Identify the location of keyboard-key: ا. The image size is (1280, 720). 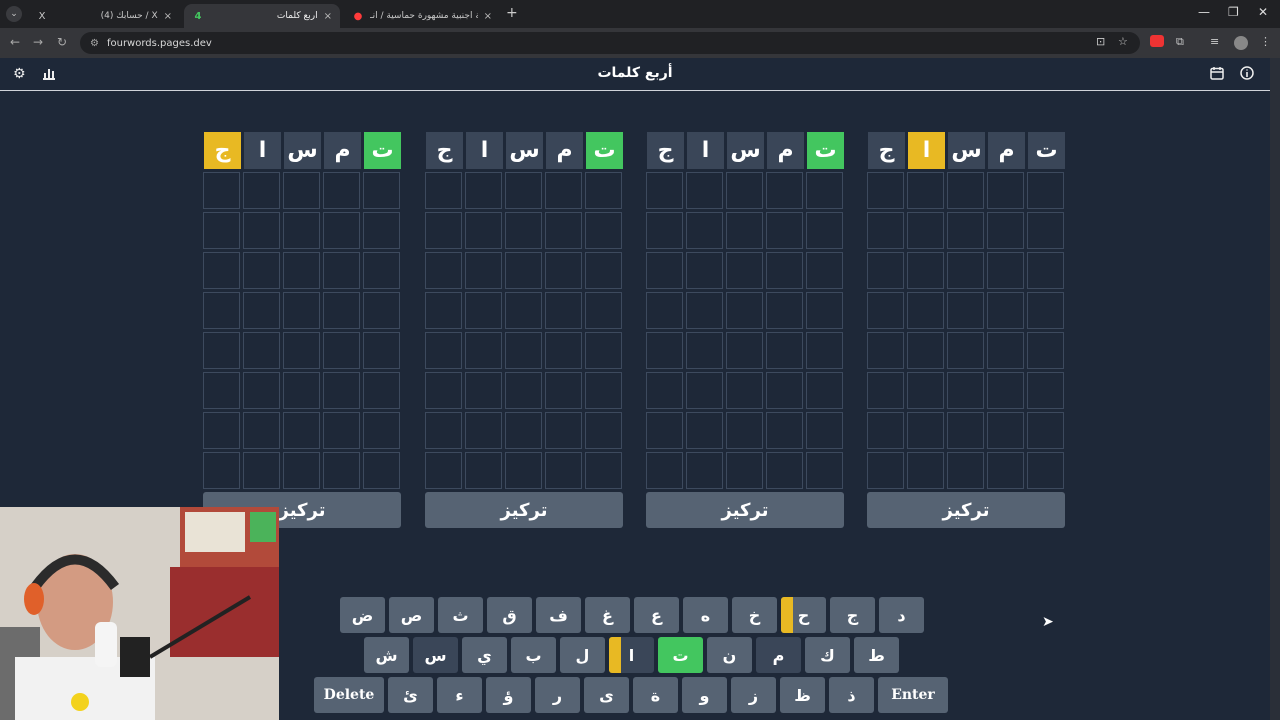
(631, 655).